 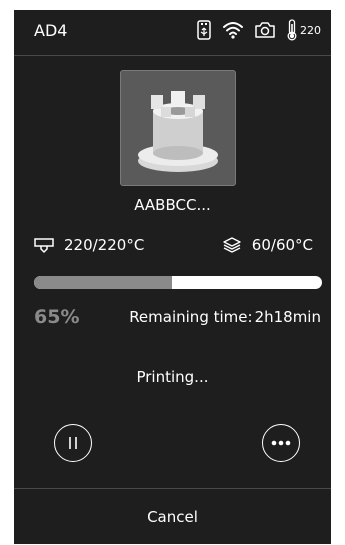 I want to click on remaining-time-value: 2h18min, so click(x=287, y=317).